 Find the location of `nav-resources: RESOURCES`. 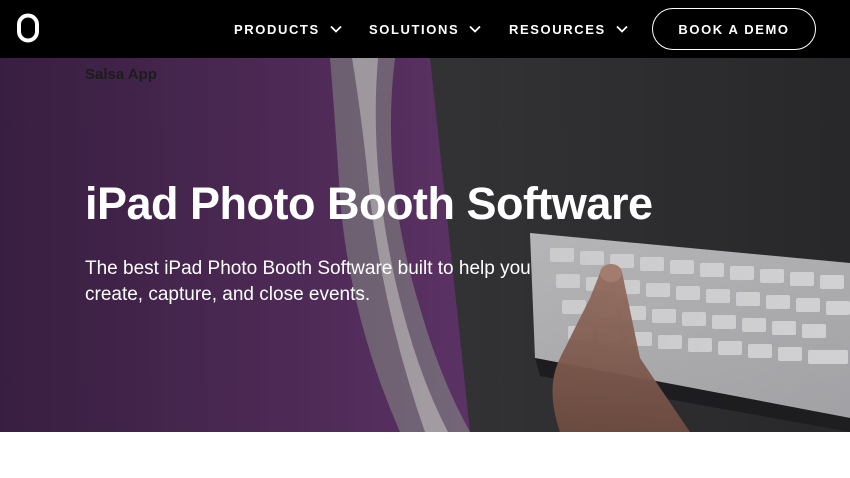

nav-resources: RESOURCES is located at coordinates (568, 29).